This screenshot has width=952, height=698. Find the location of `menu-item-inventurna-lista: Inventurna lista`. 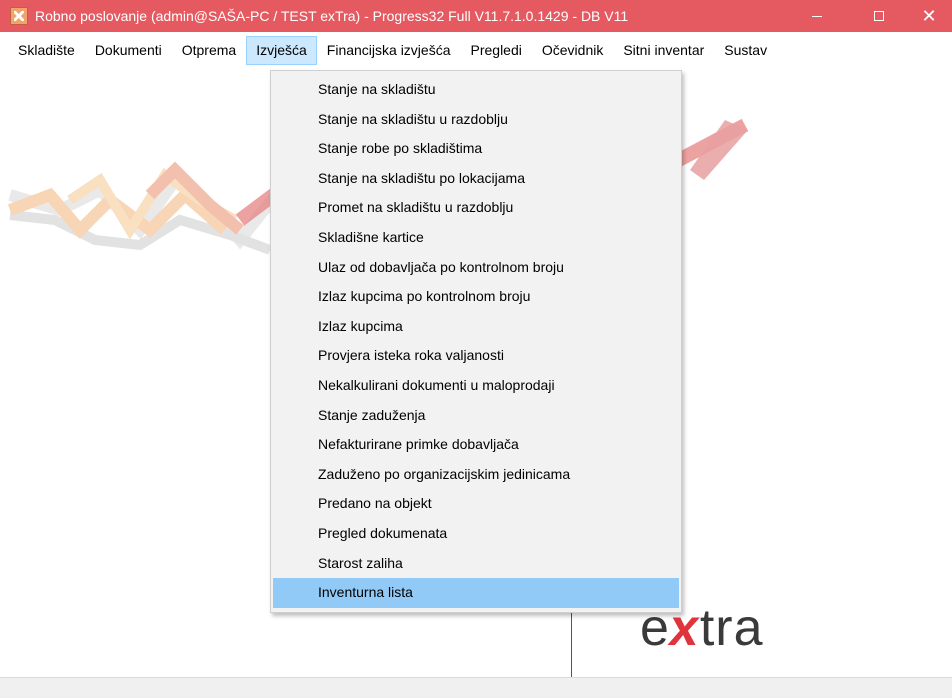

menu-item-inventurna-lista: Inventurna lista is located at coordinates (476, 593).